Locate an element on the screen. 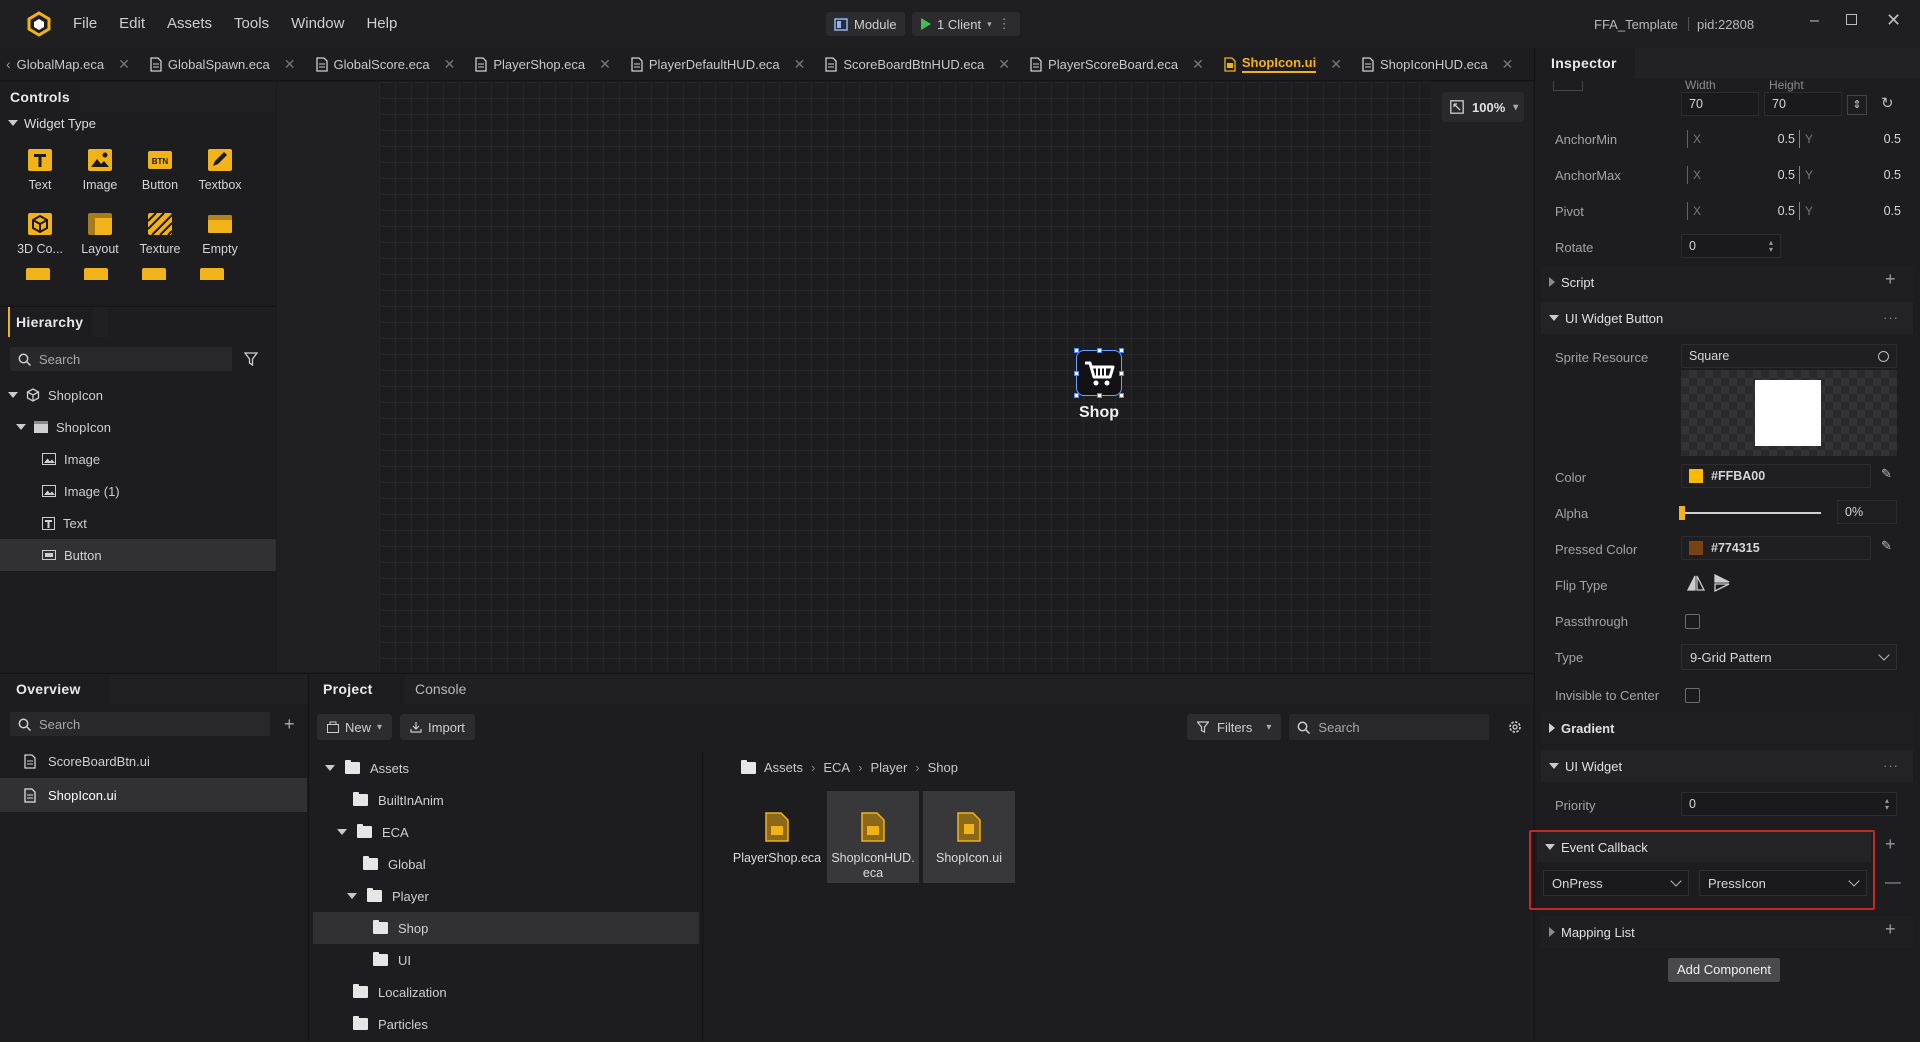  menu-help: Help is located at coordinates (381, 24).